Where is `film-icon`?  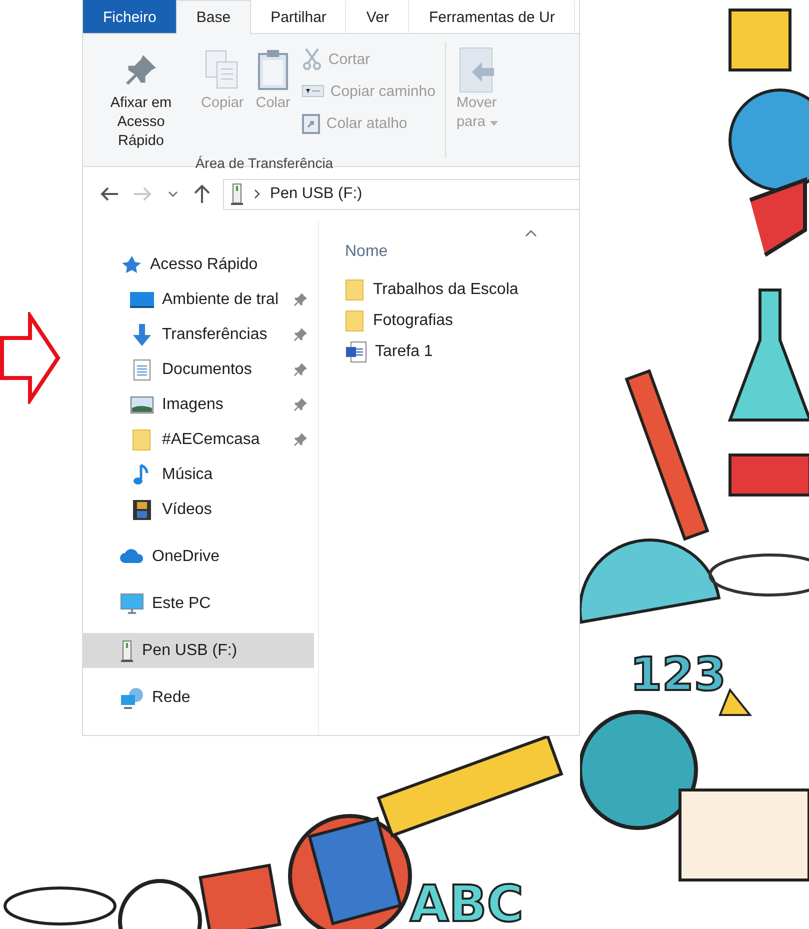 film-icon is located at coordinates (142, 509).